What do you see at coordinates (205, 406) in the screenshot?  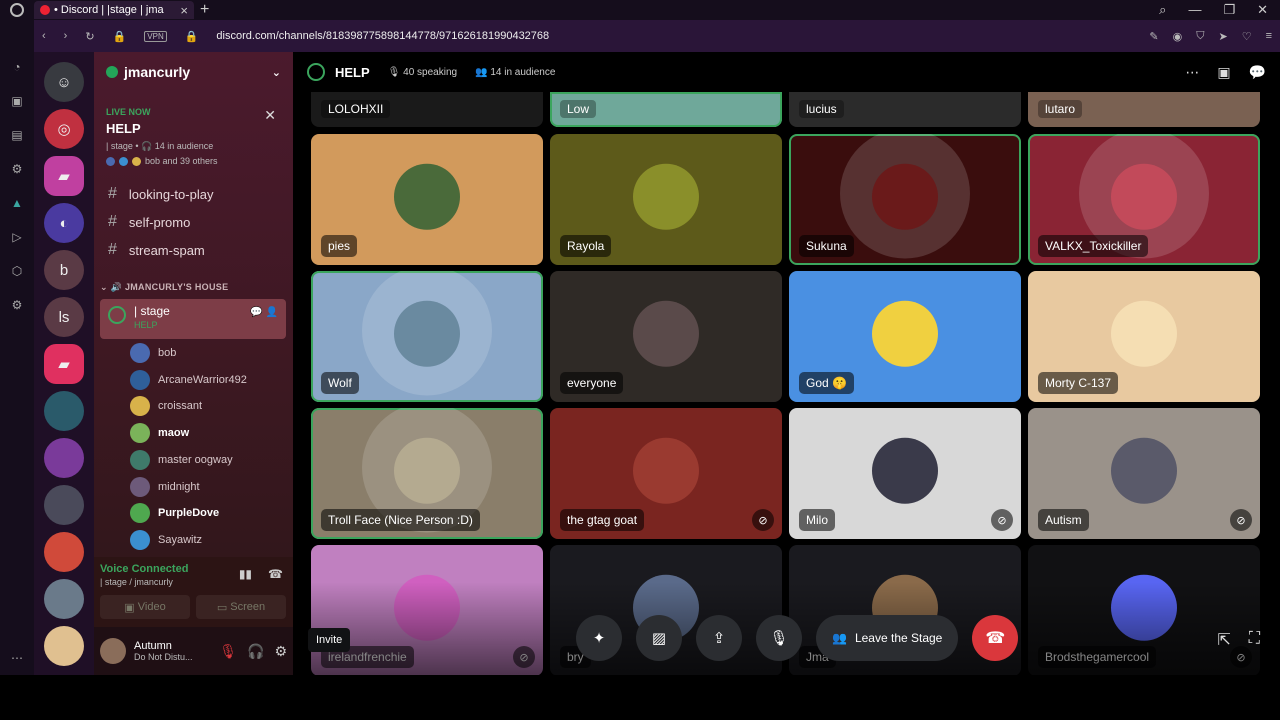 I see `member-item: croissant` at bounding box center [205, 406].